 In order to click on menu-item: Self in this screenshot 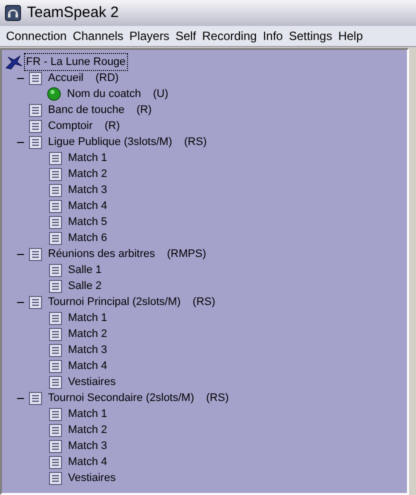, I will do `click(186, 36)`.